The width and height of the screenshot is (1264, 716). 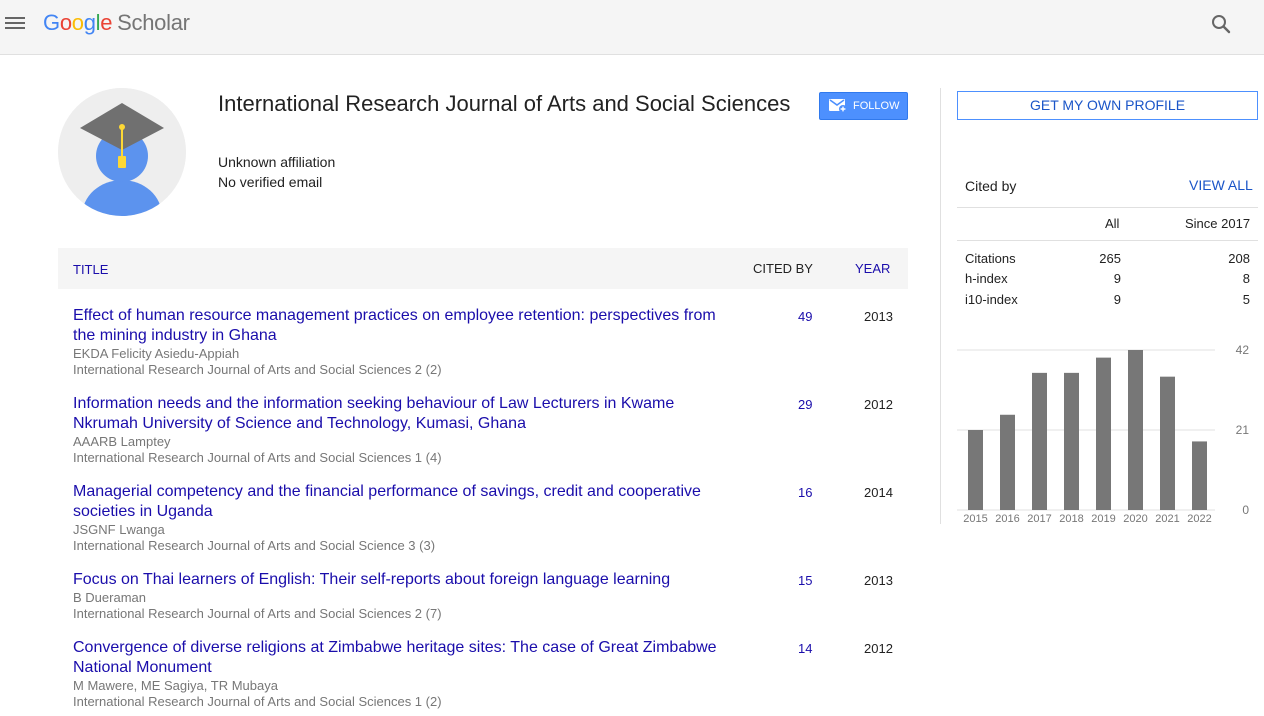 What do you see at coordinates (986, 278) in the screenshot?
I see `stat-label: h-index` at bounding box center [986, 278].